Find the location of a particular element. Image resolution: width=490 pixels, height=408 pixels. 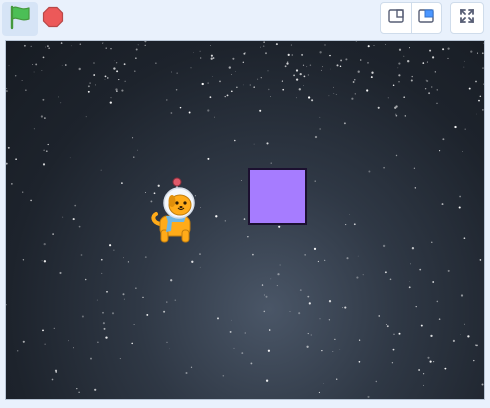

stop-button is located at coordinates (53, 19).